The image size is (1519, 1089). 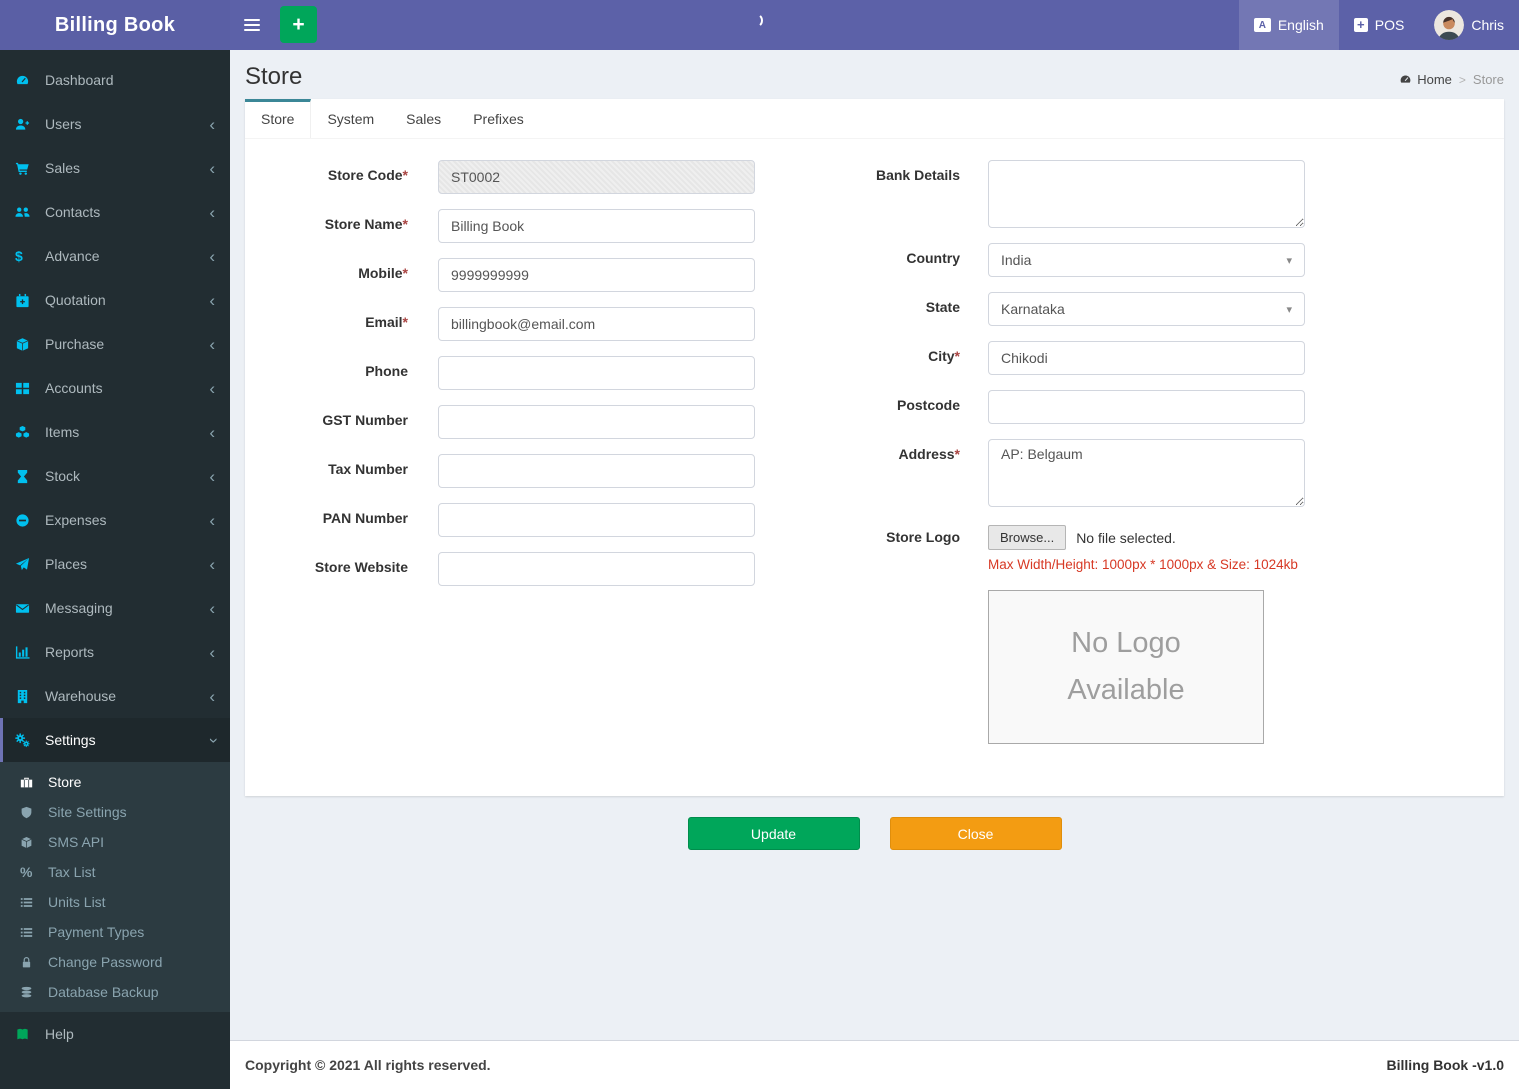 I want to click on sidebar-item-reports: Reports ‹, so click(x=115, y=652).